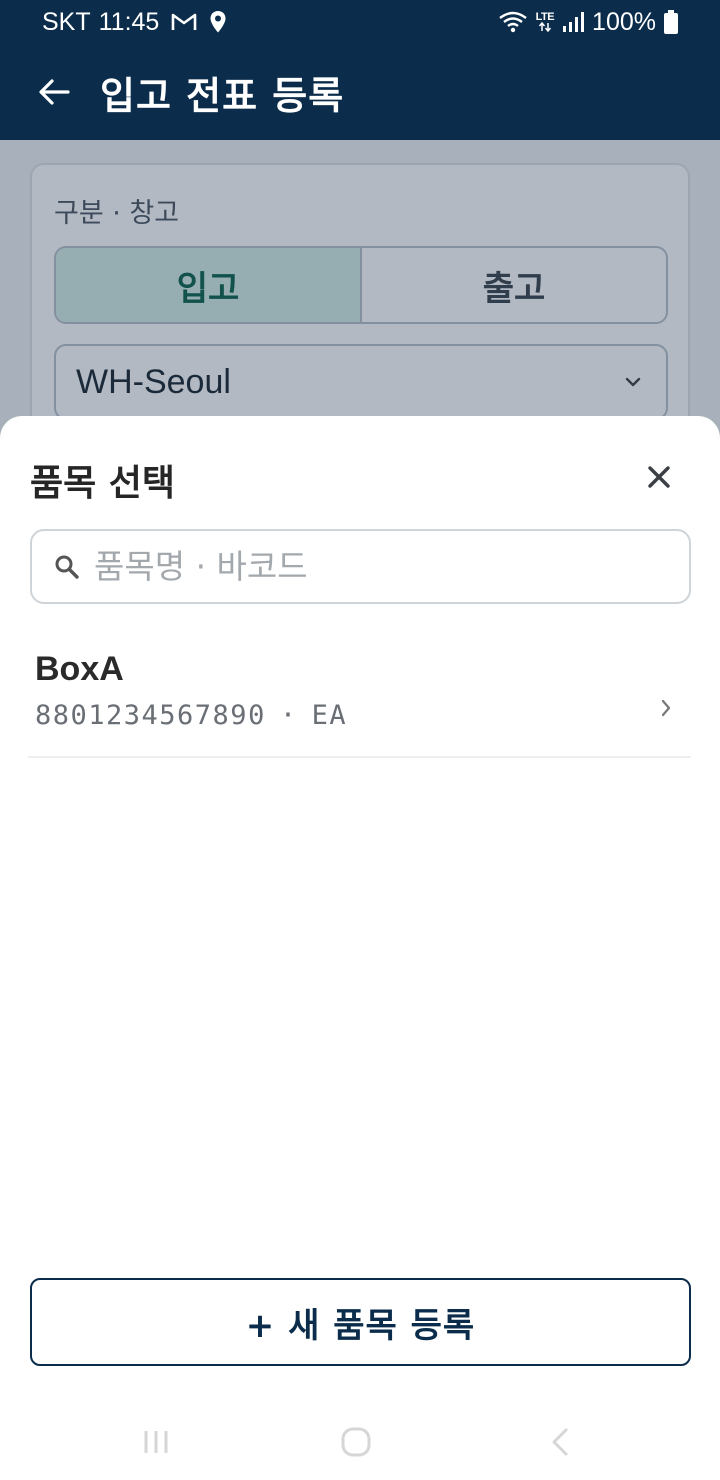  I want to click on page-title: 입고 전표 등록, so click(222, 95).